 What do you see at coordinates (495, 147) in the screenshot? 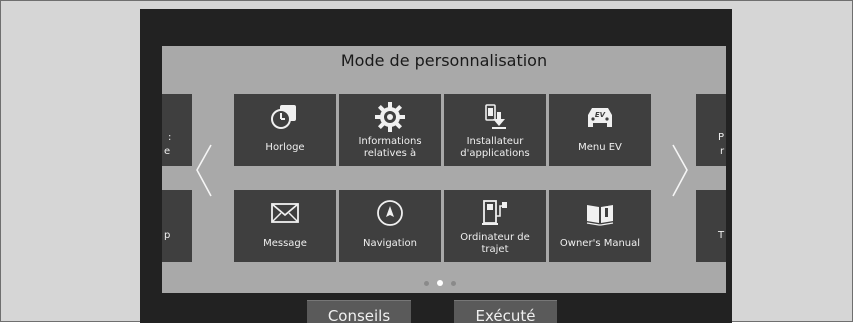
I see `tile-label: Installateur d'applications` at bounding box center [495, 147].